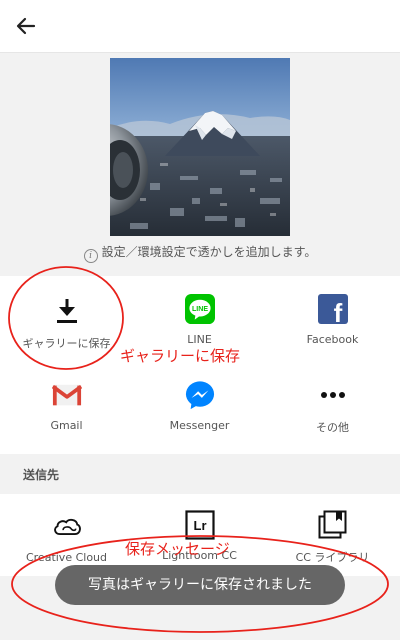  Describe the element at coordinates (66, 557) in the screenshot. I see `destination-label: Creative Cloud` at that location.